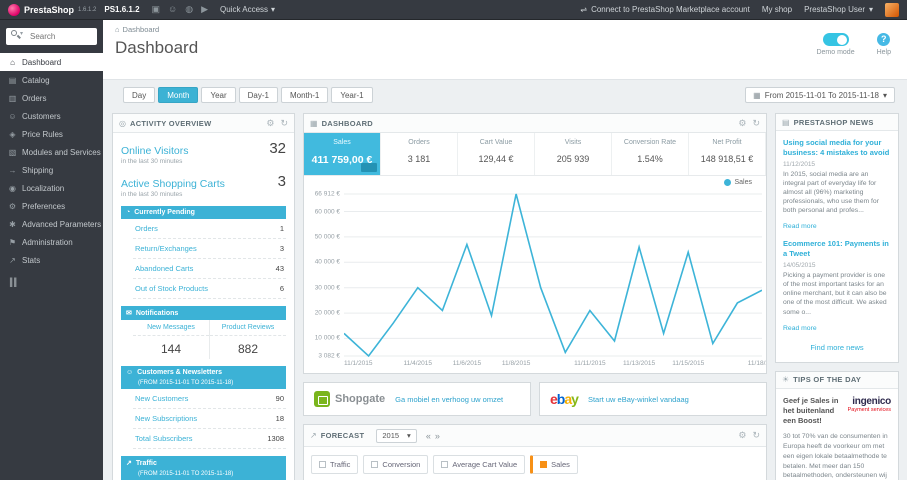 This screenshot has height=480, width=907. What do you see at coordinates (573, 142) in the screenshot?
I see `kpi-label: Visits` at bounding box center [573, 142].